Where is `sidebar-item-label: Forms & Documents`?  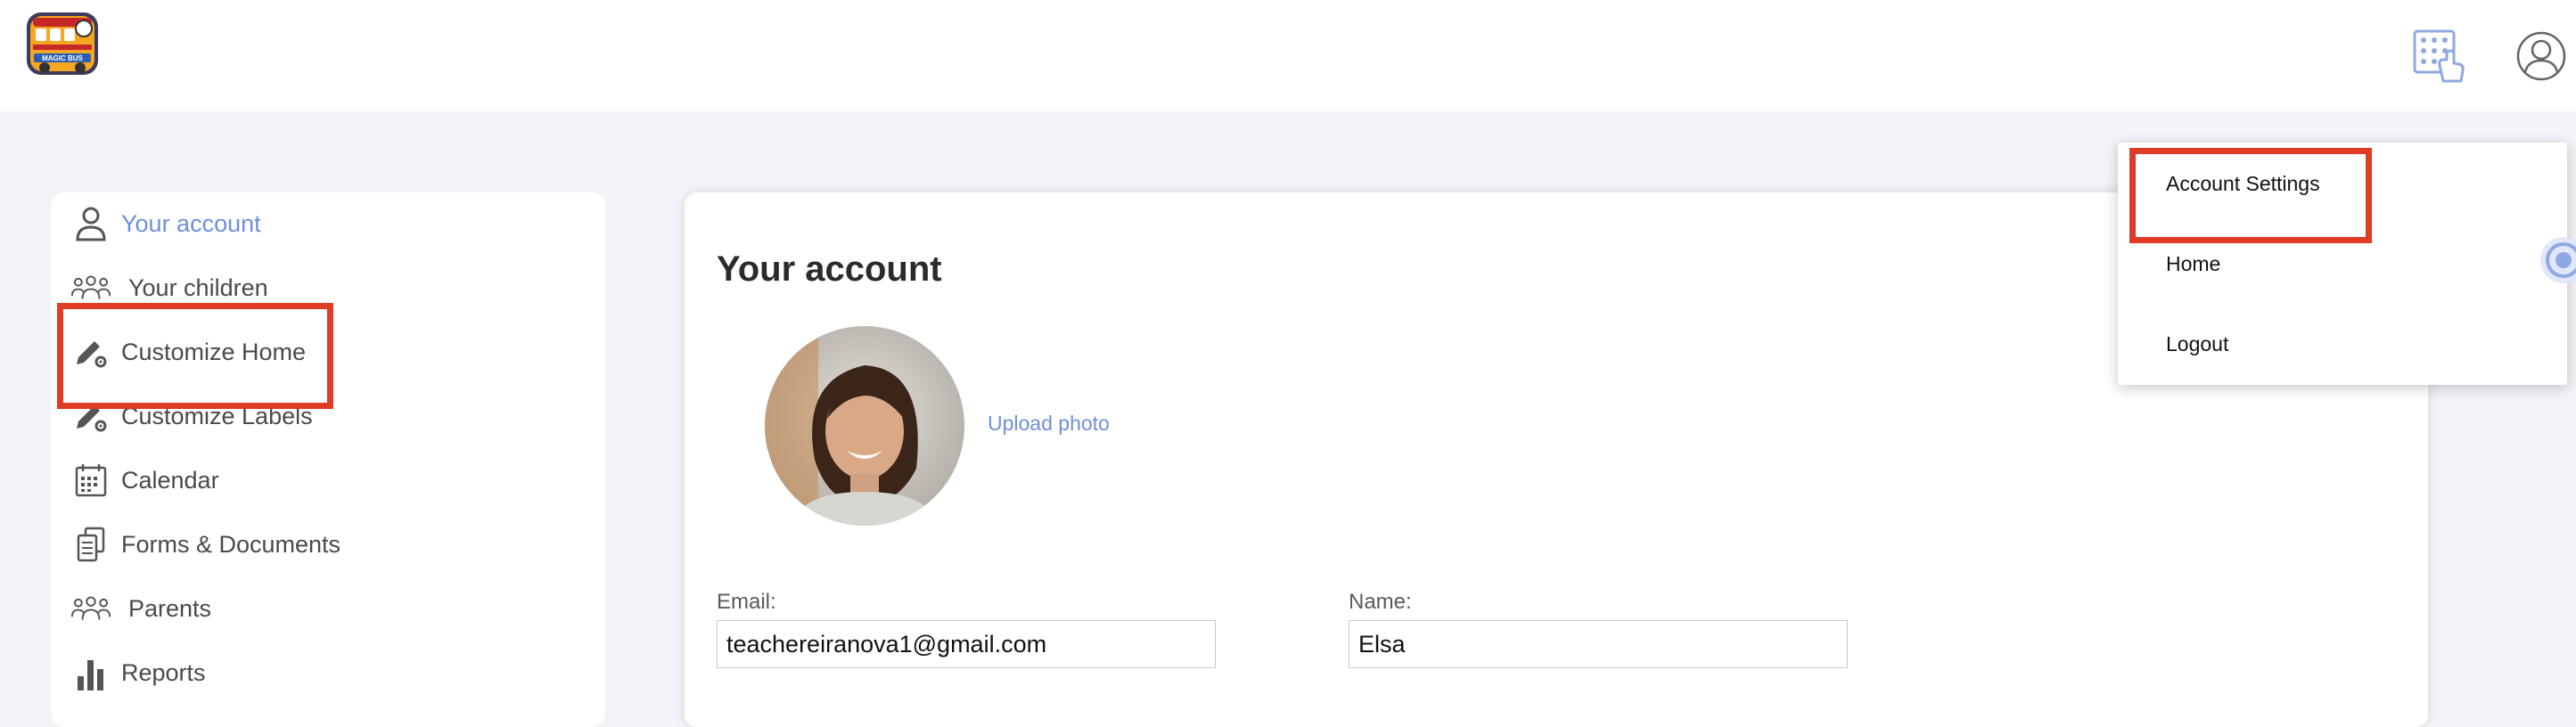
sidebar-item-label: Forms & Documents is located at coordinates (231, 544).